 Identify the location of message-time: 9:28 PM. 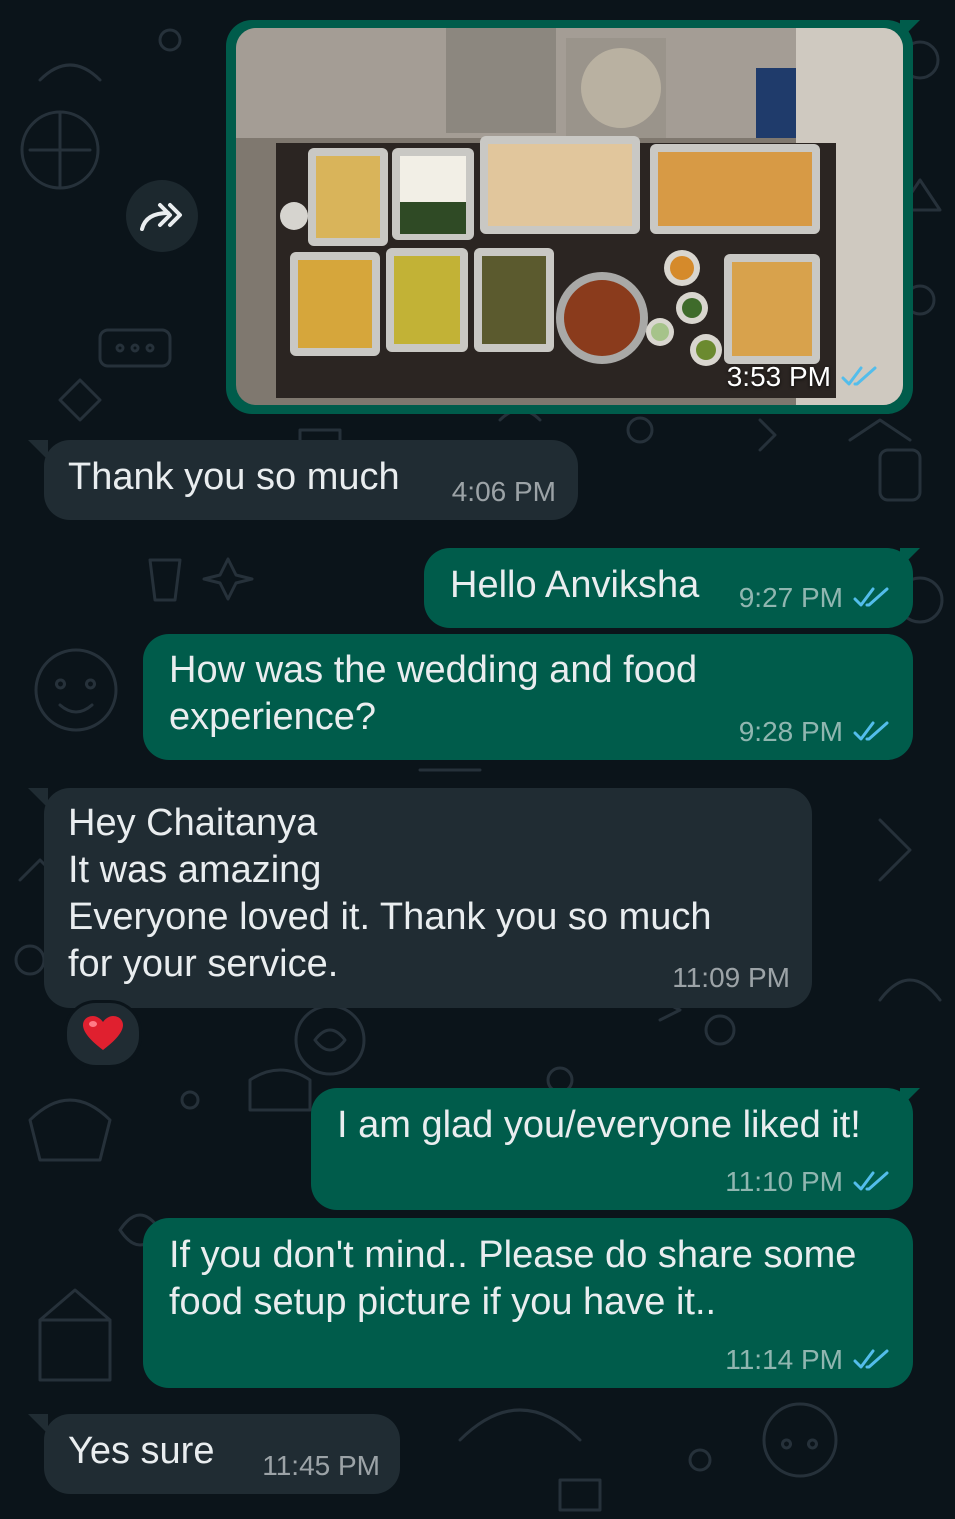
(790, 731).